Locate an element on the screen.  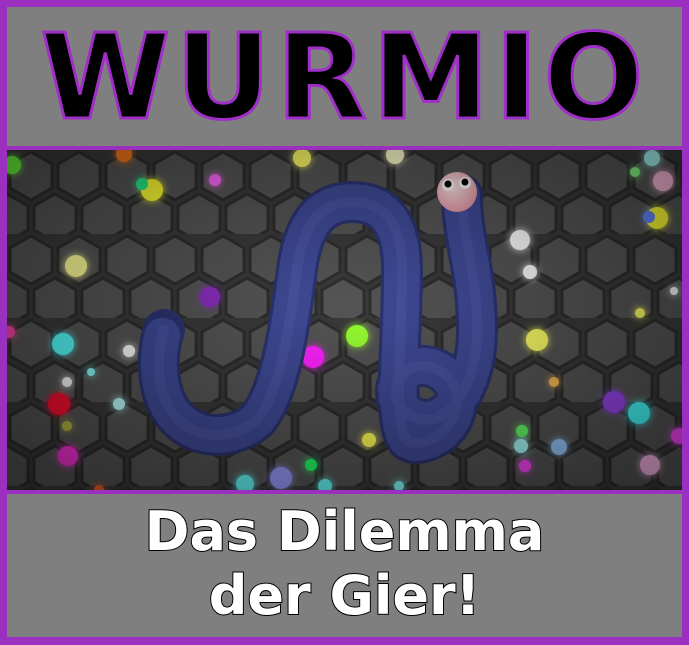
subtitle-line-1: Das Dilemma is located at coordinates (345, 531).